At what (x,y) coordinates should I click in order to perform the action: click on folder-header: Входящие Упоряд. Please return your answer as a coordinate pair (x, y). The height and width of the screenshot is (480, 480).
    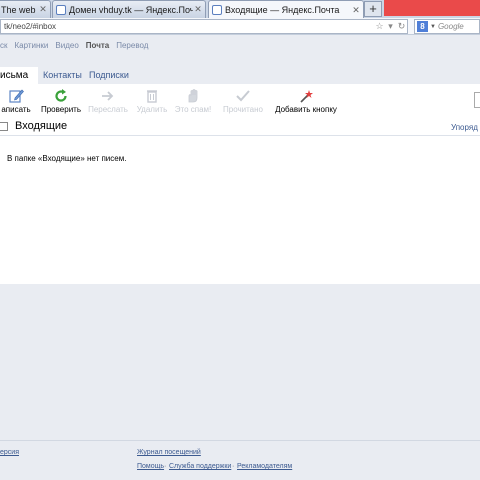
    Looking at the image, I should click on (240, 127).